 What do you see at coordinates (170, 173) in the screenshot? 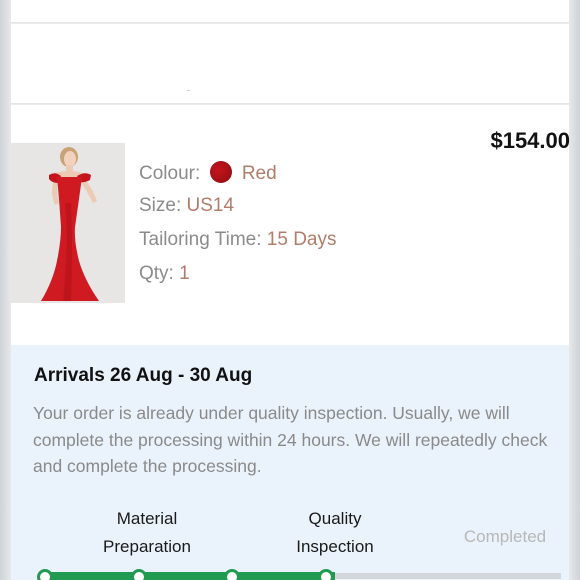
I see `colour-label: Colour:` at bounding box center [170, 173].